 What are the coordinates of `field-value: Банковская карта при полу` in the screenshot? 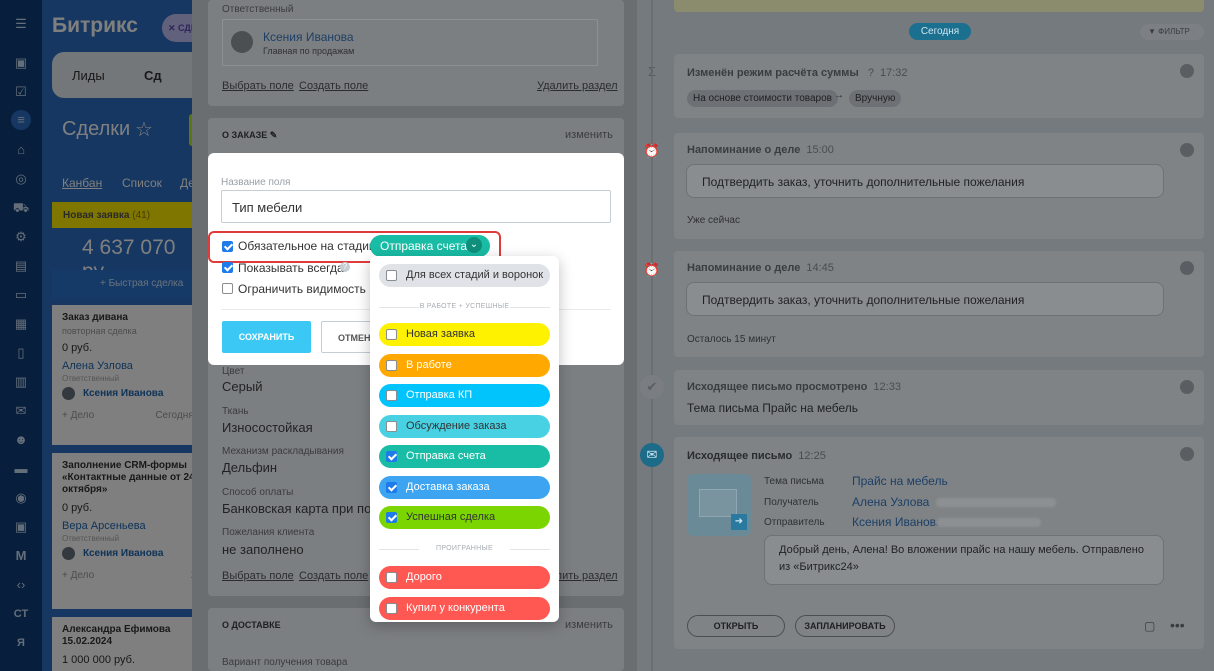 It's located at (304, 508).